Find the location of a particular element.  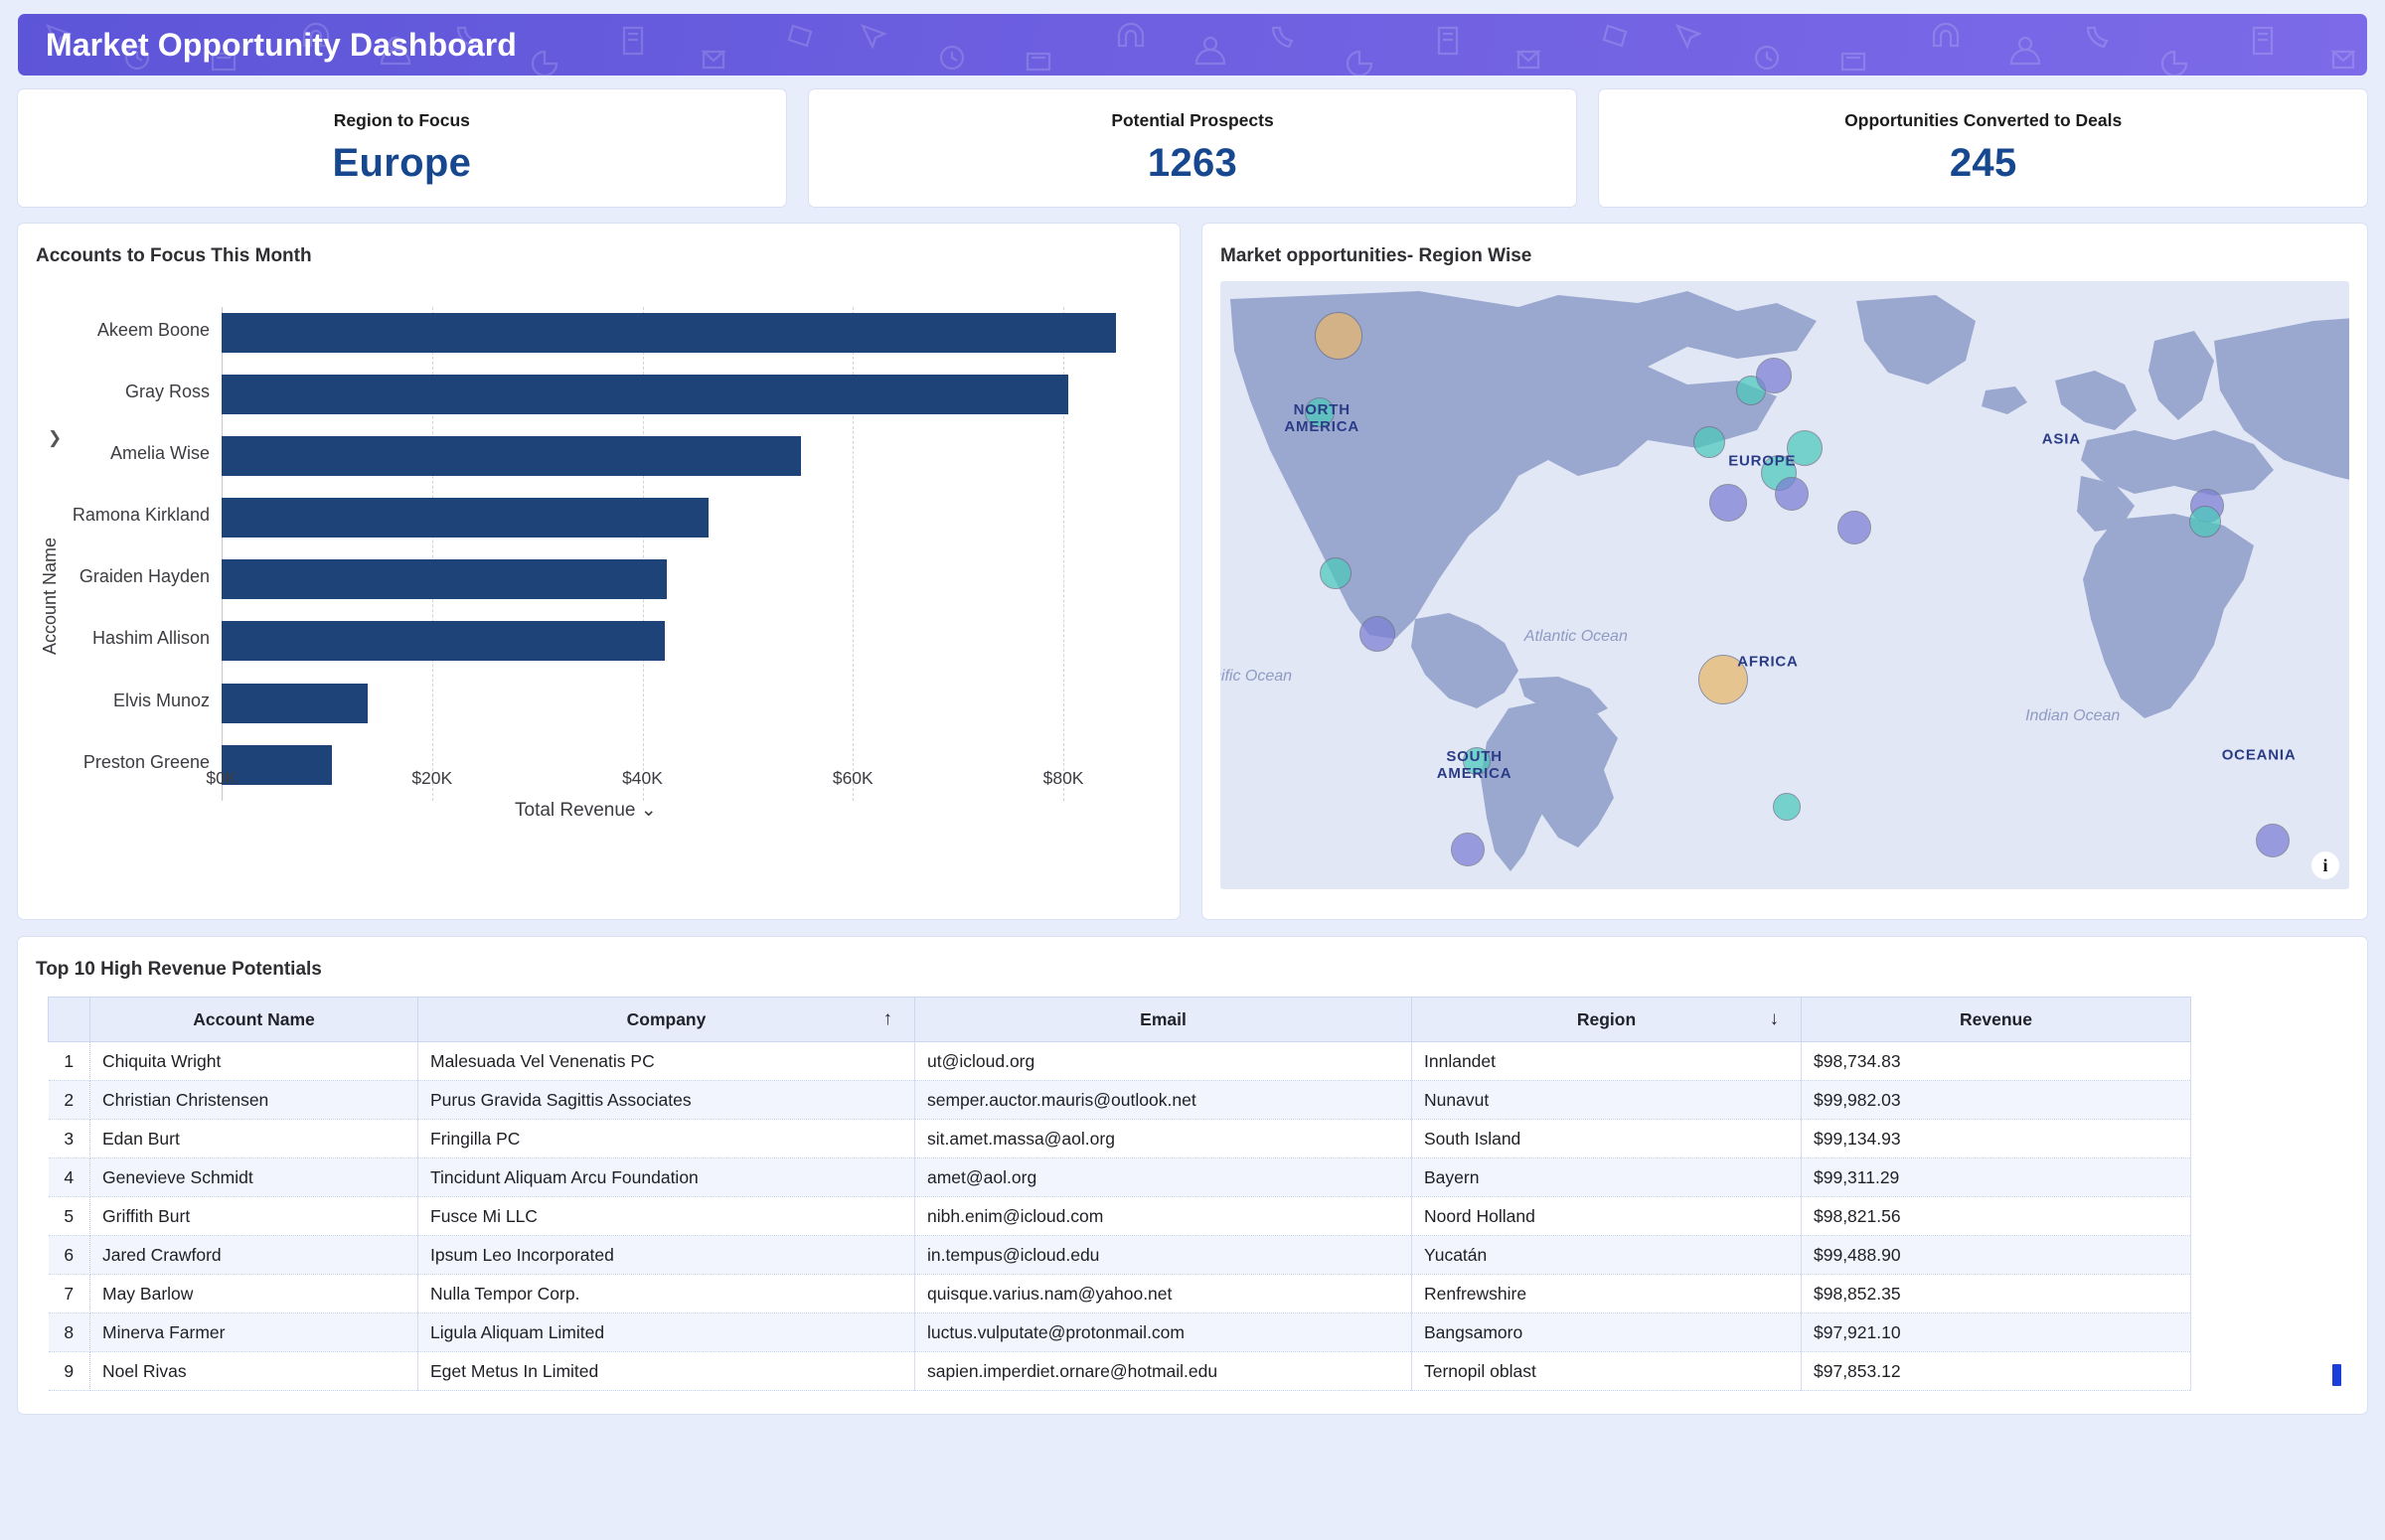

table-header-row: Account Name Company ↑ Email Region ↓ Revenue is located at coordinates (1120, 1019).